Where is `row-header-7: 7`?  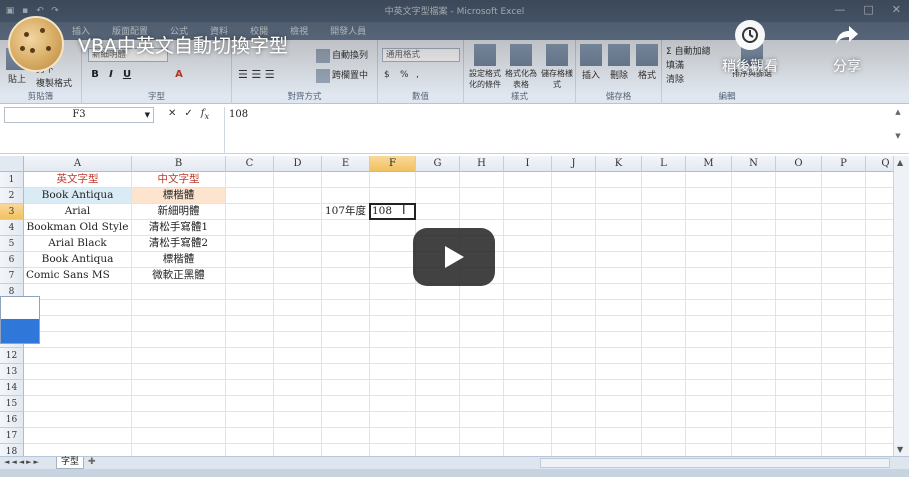
row-header-7: 7 is located at coordinates (12, 276).